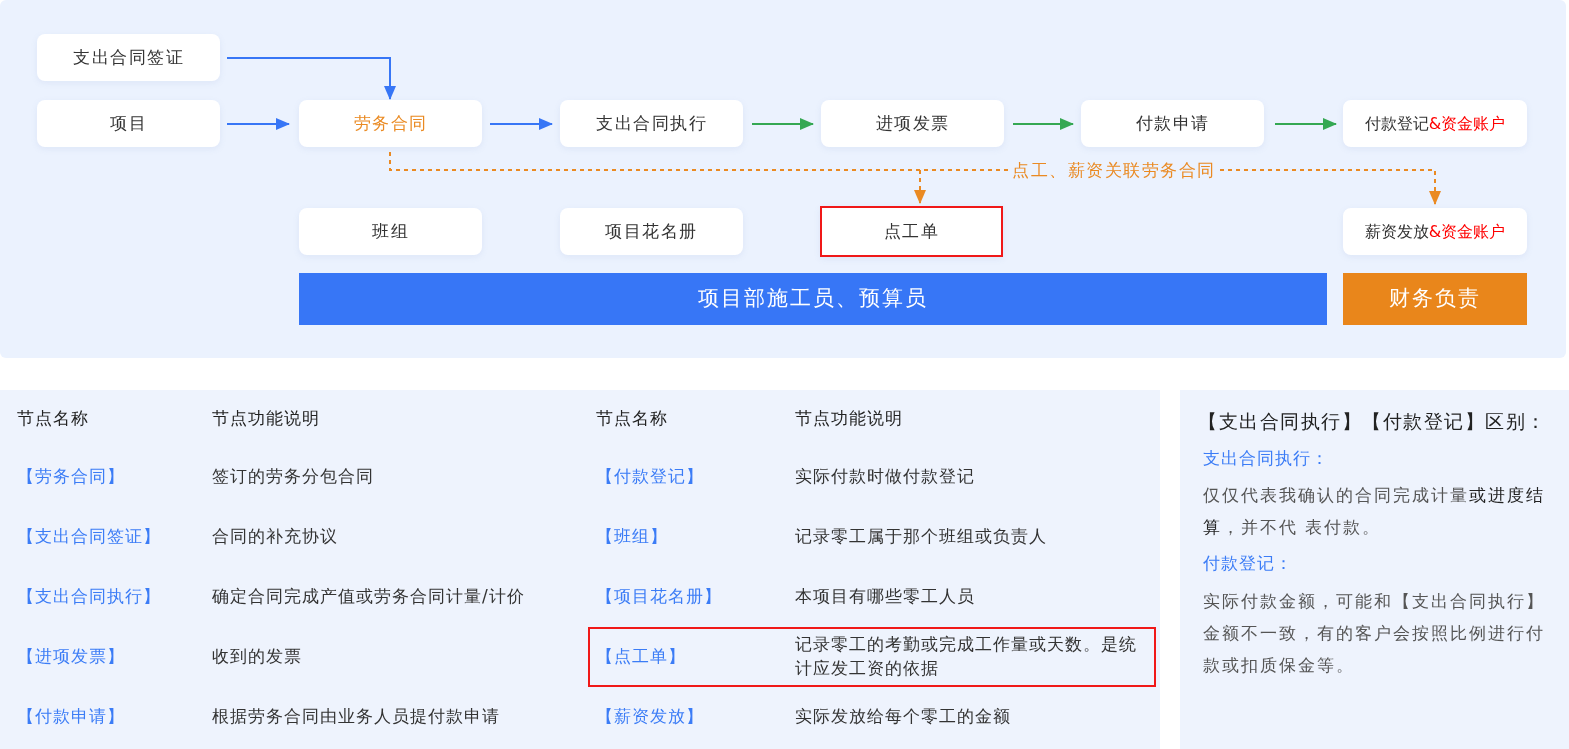  I want to click on flow-node: 项目花名册, so click(651, 231).